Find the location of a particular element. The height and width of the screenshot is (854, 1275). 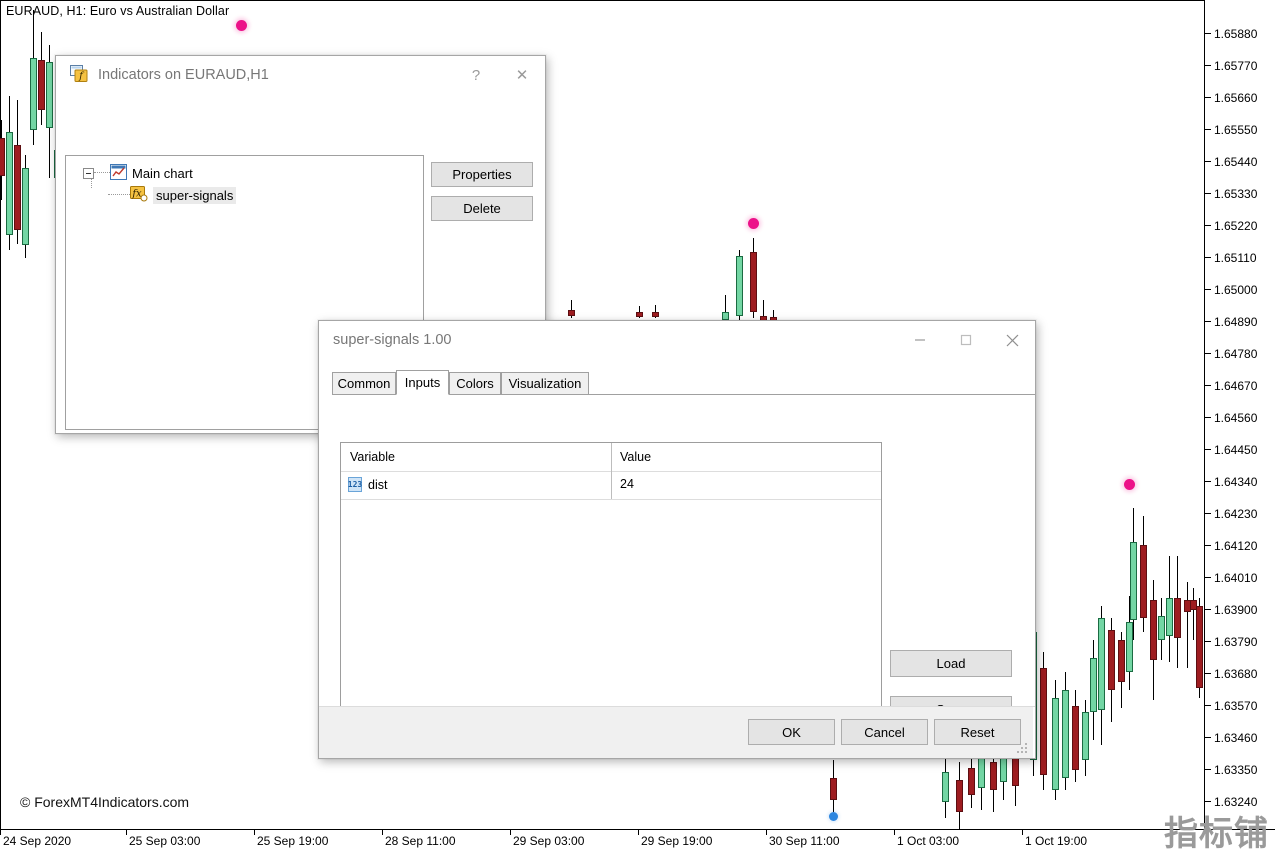

tab-colors: Colors is located at coordinates (475, 383).